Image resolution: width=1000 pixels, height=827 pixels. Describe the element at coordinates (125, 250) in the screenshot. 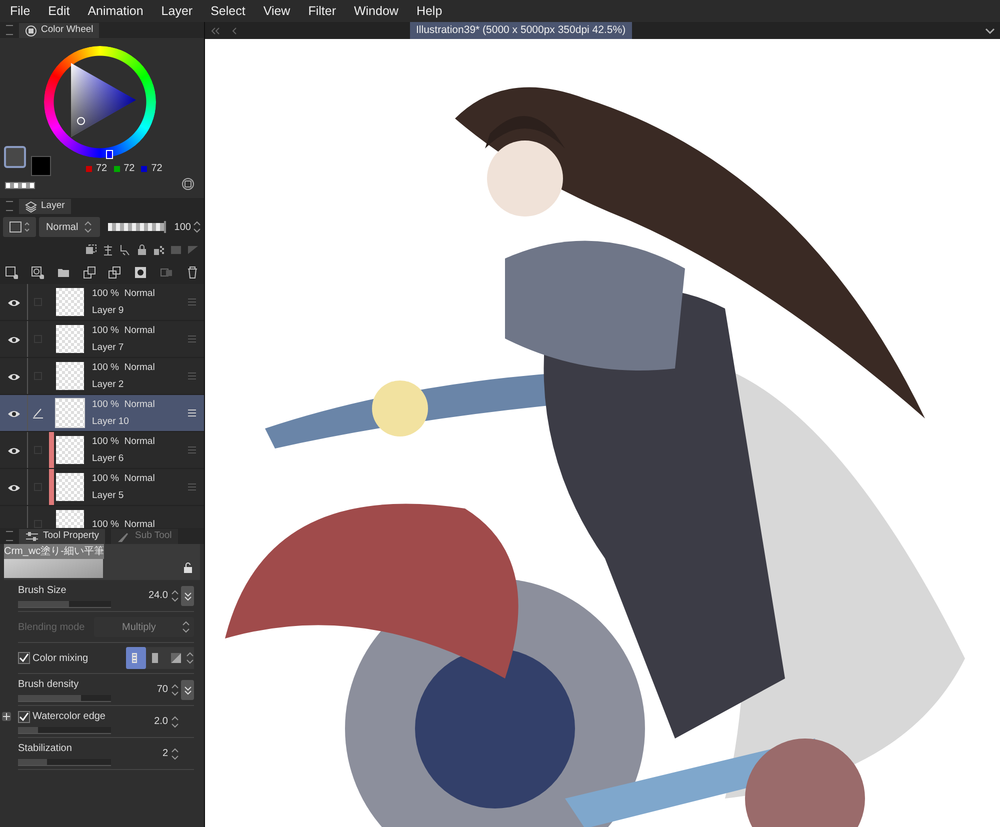

I see `draft-icon` at that location.